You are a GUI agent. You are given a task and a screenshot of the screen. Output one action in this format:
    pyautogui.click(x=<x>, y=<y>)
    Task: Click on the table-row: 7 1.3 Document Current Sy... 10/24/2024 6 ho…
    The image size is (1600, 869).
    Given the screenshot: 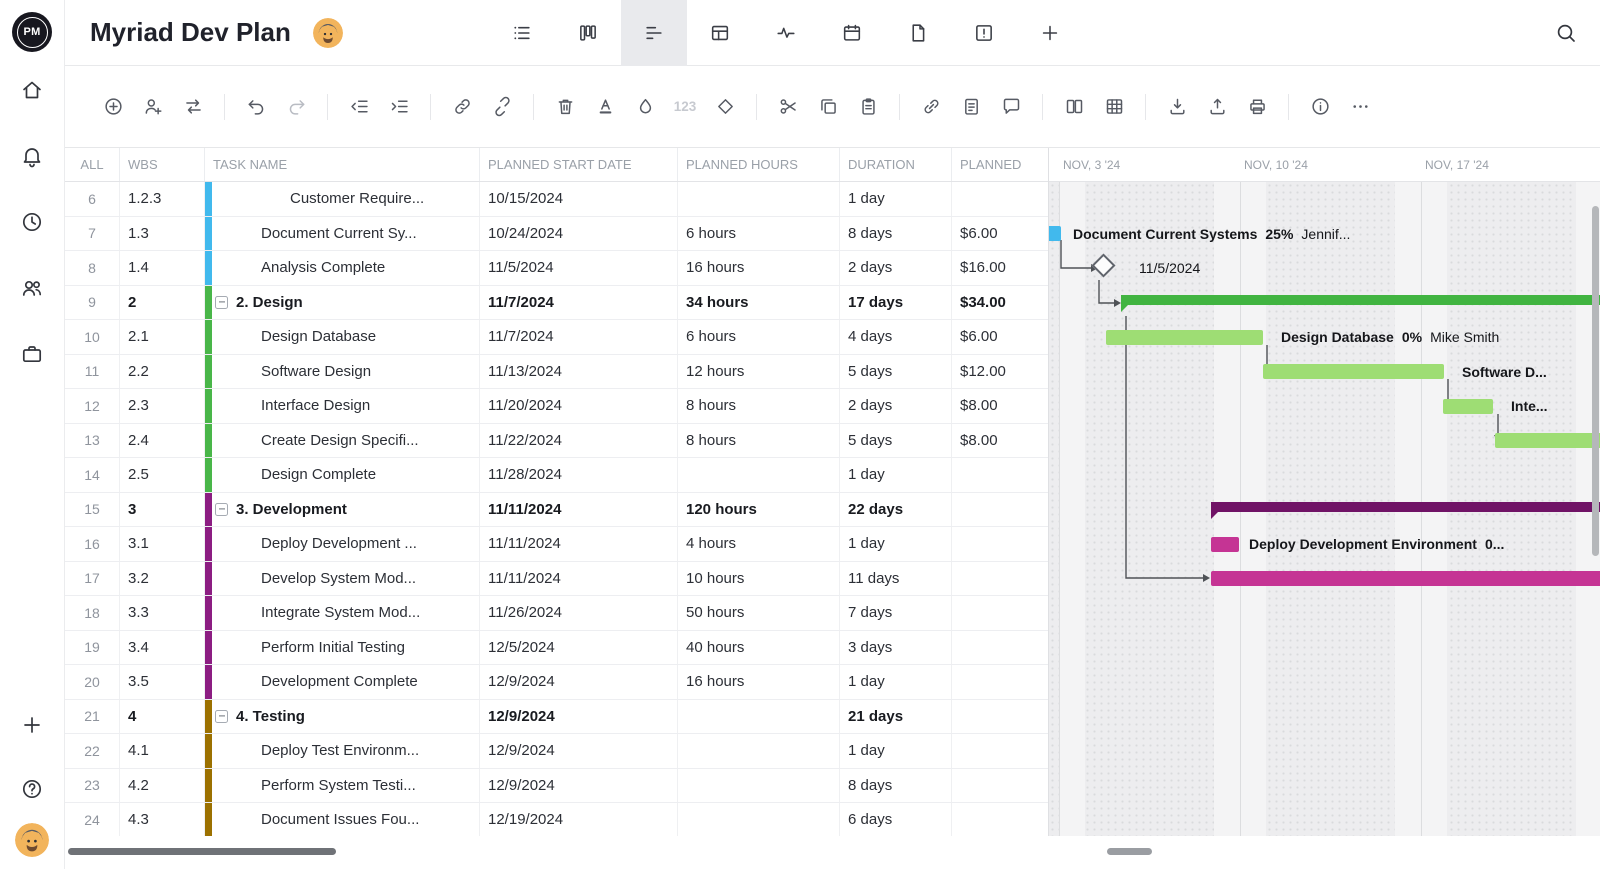 What is the action you would take?
    pyautogui.click(x=556, y=233)
    